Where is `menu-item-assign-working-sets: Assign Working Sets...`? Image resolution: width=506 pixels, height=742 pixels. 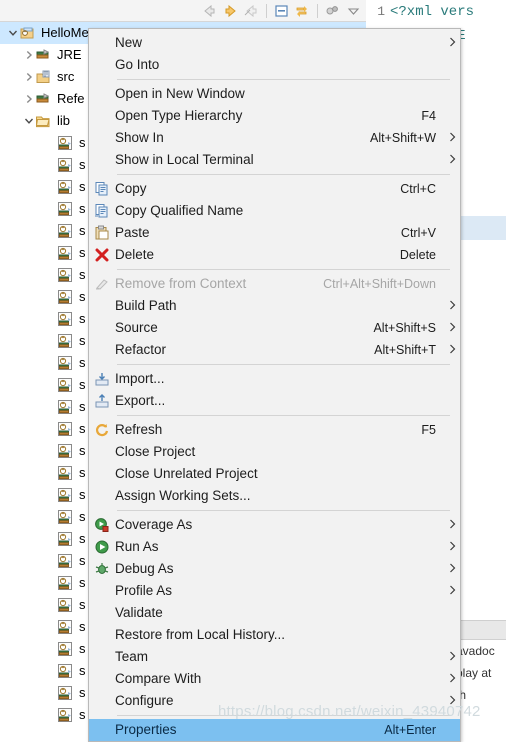
menu-item-assign-working-sets: Assign Working Sets... is located at coordinates (274, 496).